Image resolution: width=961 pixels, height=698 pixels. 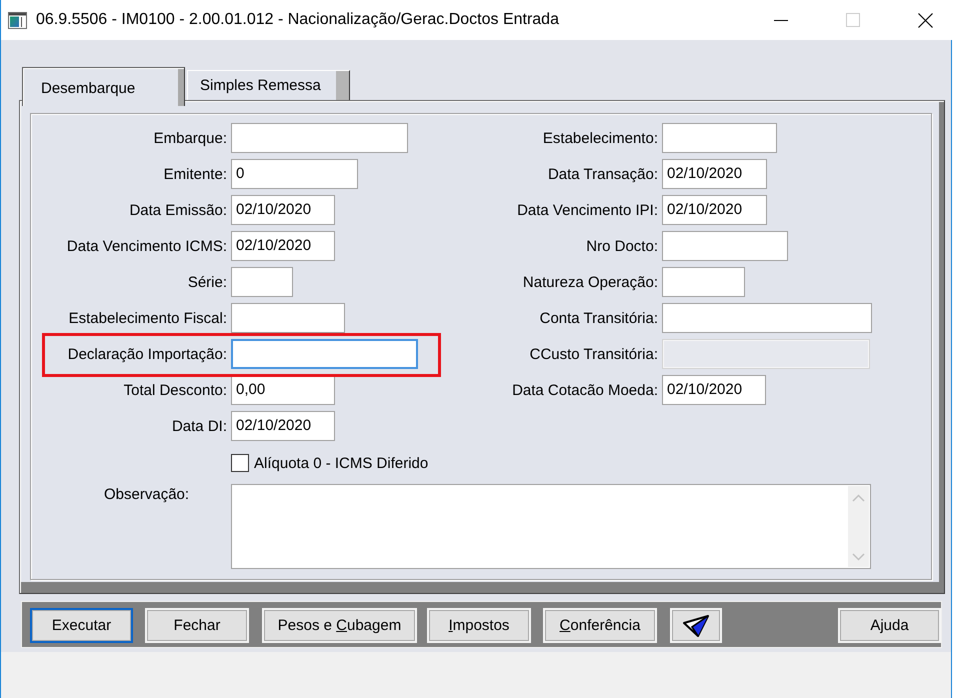 What do you see at coordinates (587, 210) in the screenshot?
I see `field-label: Data Vencimento IPI:` at bounding box center [587, 210].